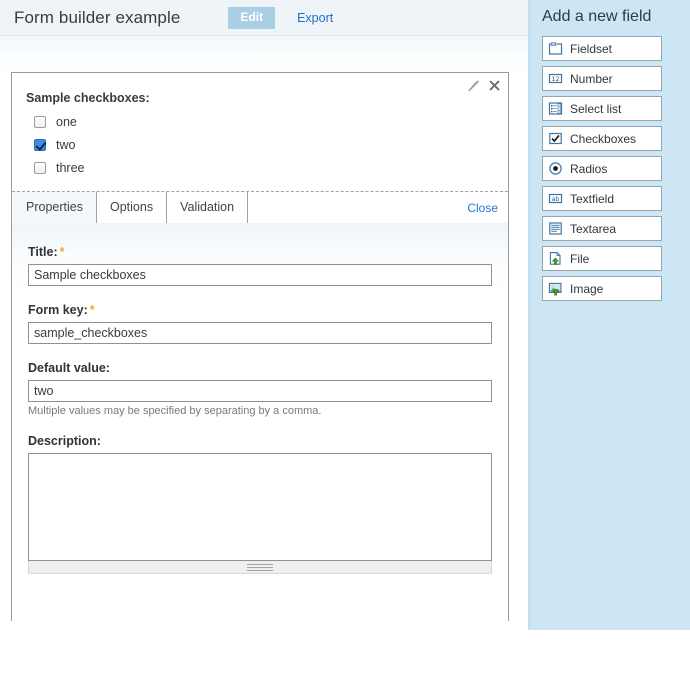 Image resolution: width=690 pixels, height=679 pixels. I want to click on close-icon, so click(494, 85).